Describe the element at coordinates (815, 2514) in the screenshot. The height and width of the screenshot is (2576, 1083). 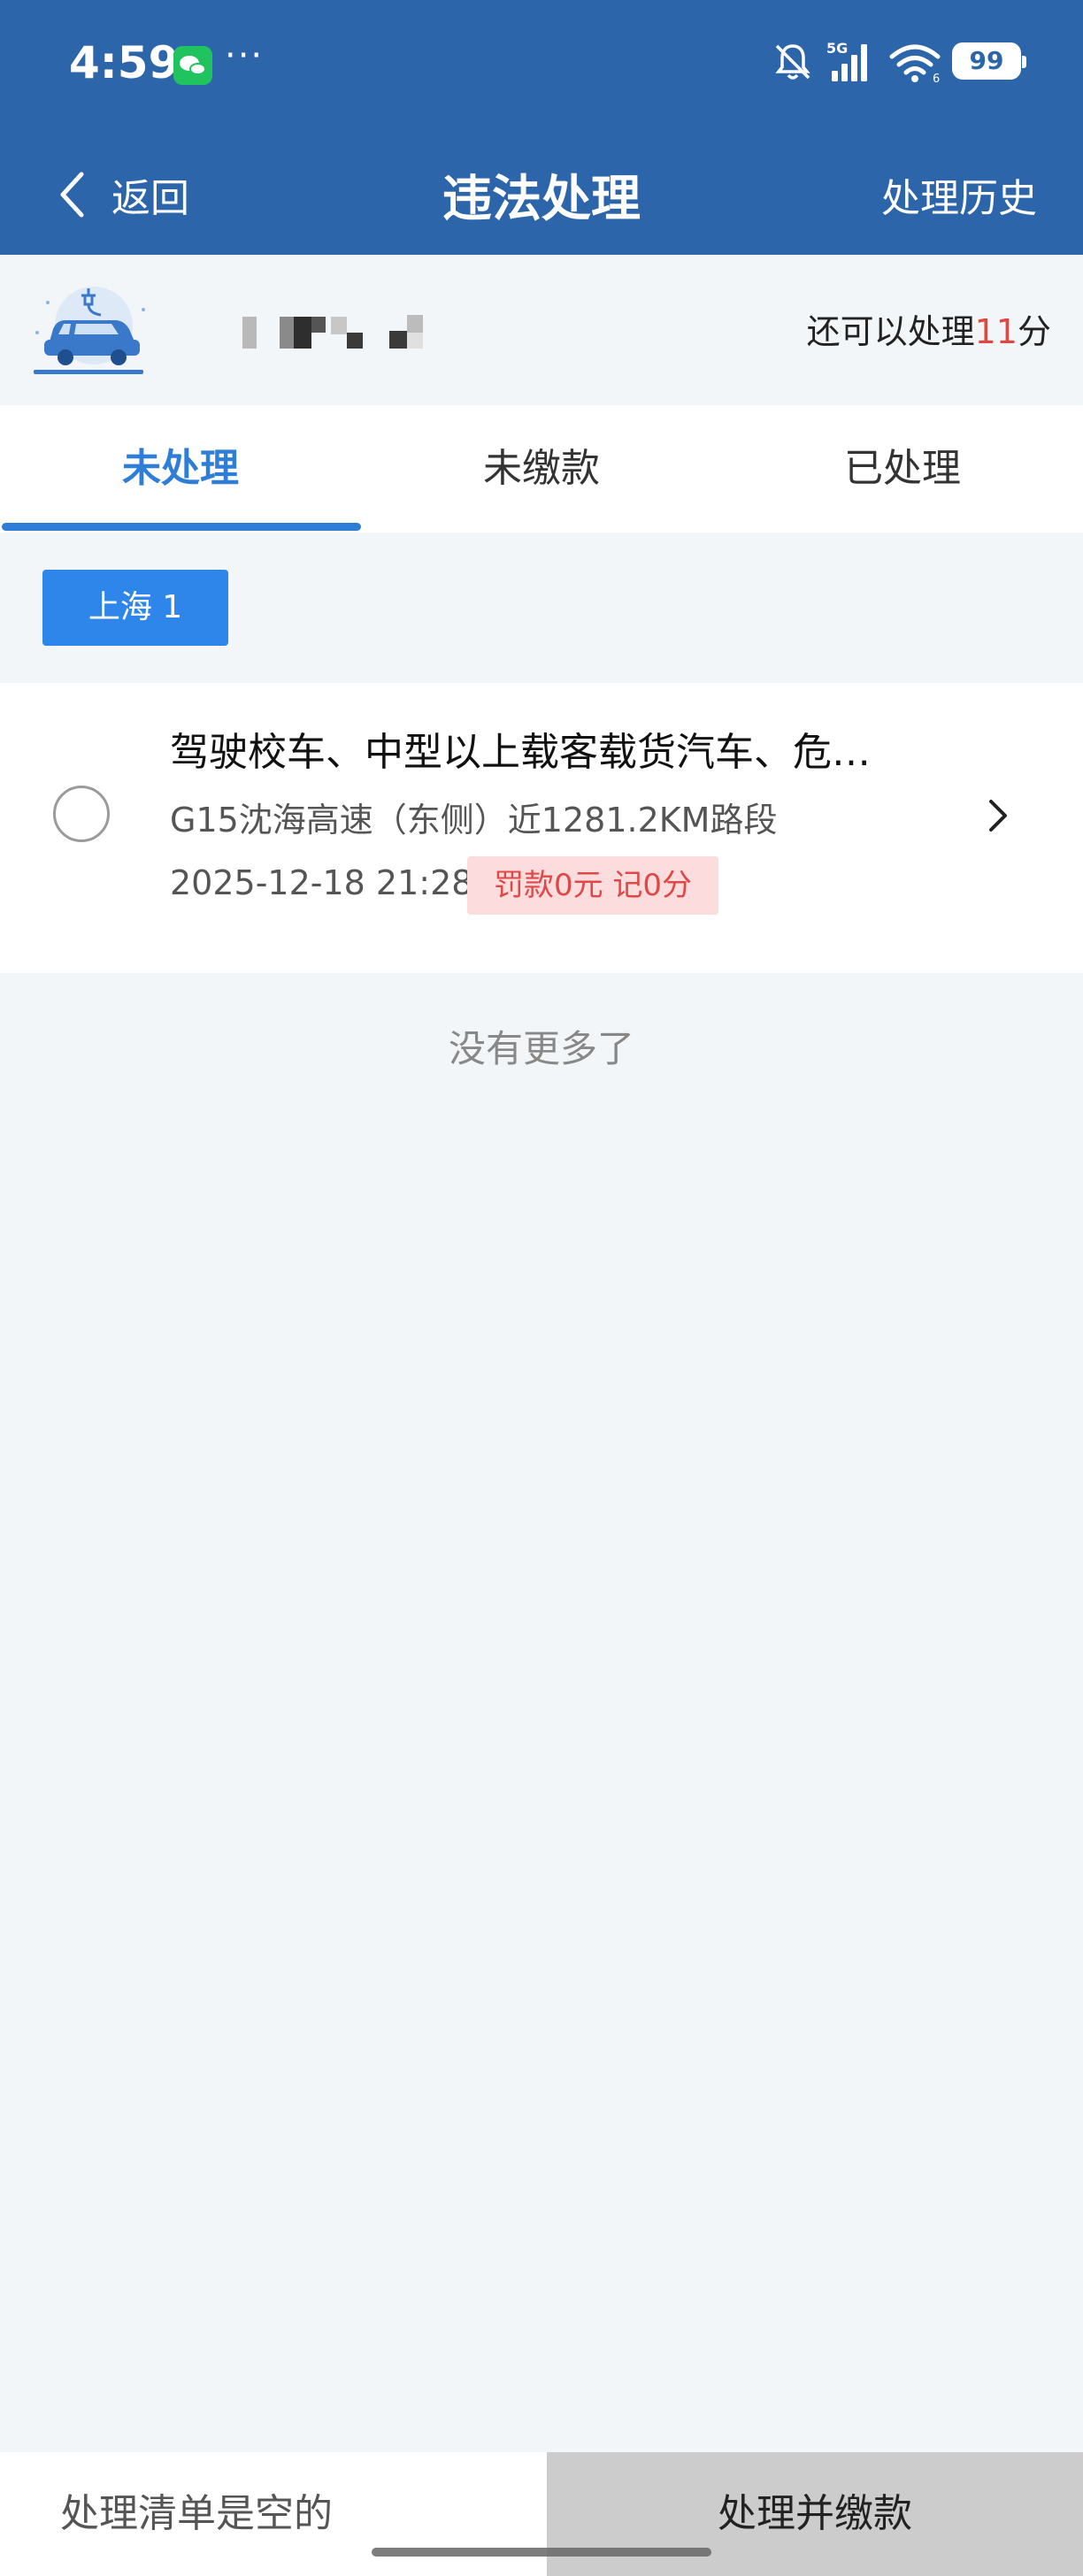
I see `process-and-pay-button: 处理并缴款` at that location.